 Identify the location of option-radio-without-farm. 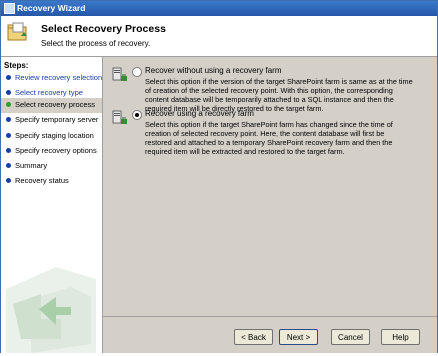
(137, 72).